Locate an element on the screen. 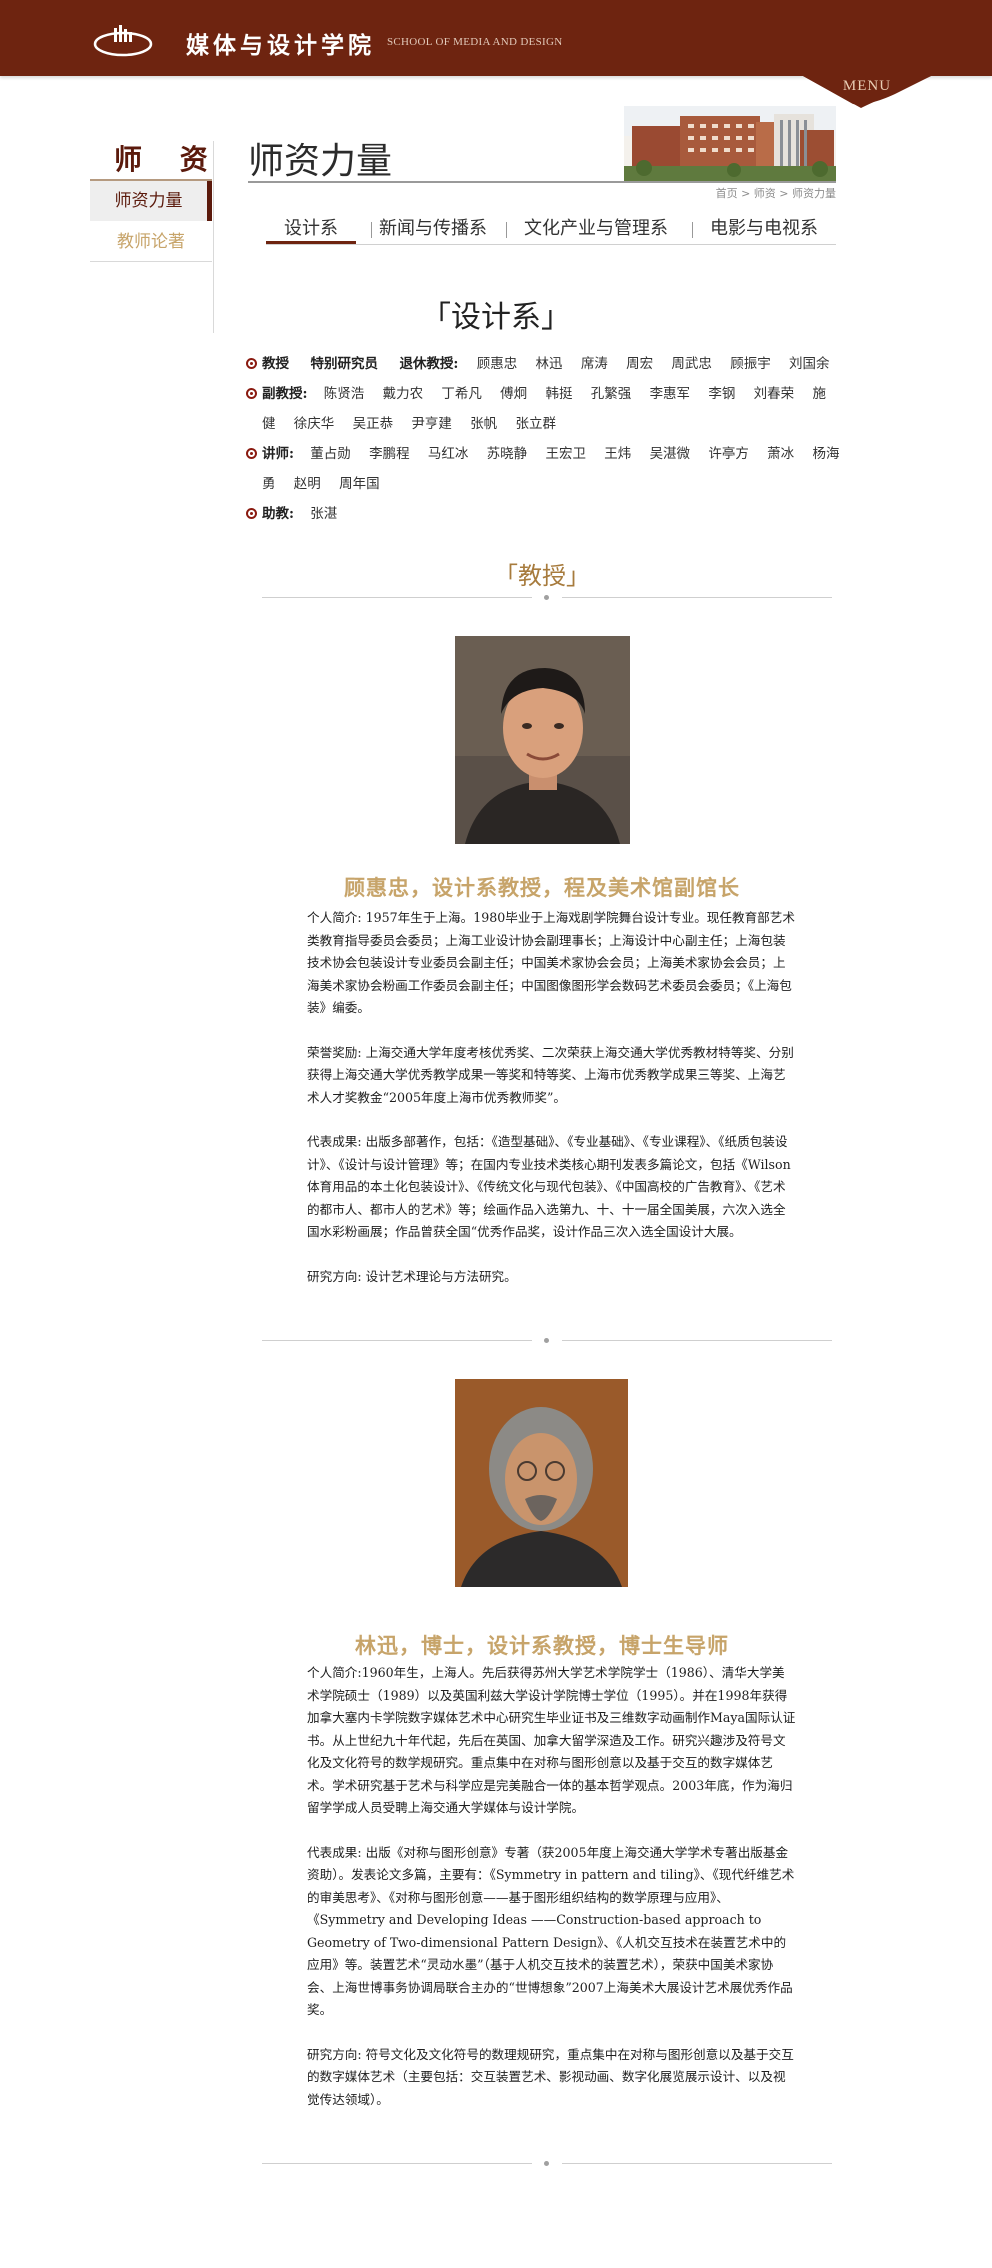  faculty-name-link: 周年国 is located at coordinates (359, 484).